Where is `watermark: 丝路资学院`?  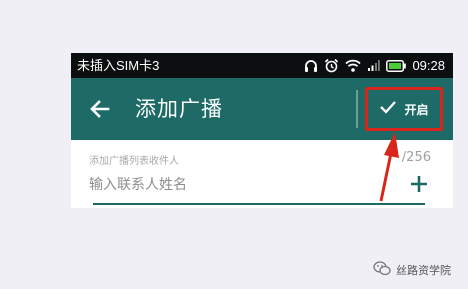
watermark: 丝路资学院 is located at coordinates (412, 270).